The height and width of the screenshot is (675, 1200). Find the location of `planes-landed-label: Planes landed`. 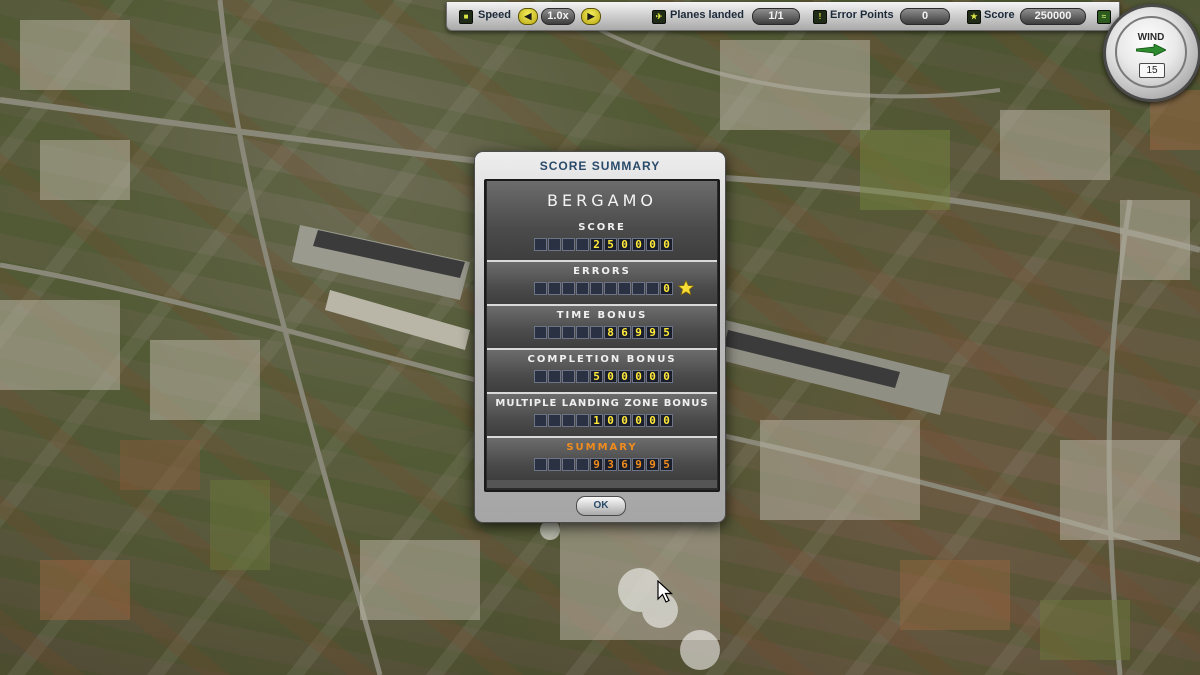

planes-landed-label: Planes landed is located at coordinates (707, 15).